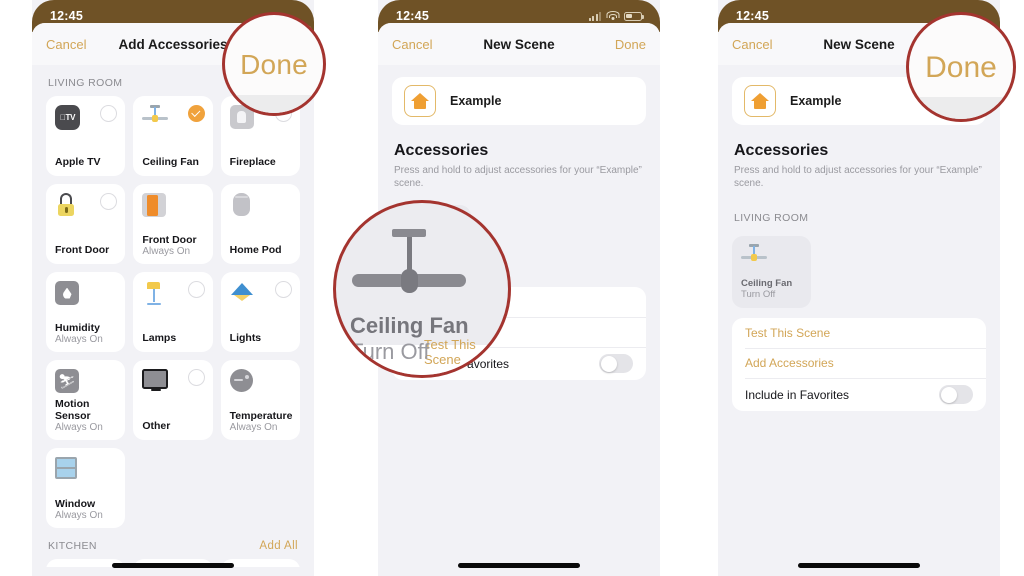 The width and height of the screenshot is (1024, 576). Describe the element at coordinates (772, 272) in the screenshot. I see `scene-tile-ceiling-fan: Ceiling Fan Turn Off` at that location.